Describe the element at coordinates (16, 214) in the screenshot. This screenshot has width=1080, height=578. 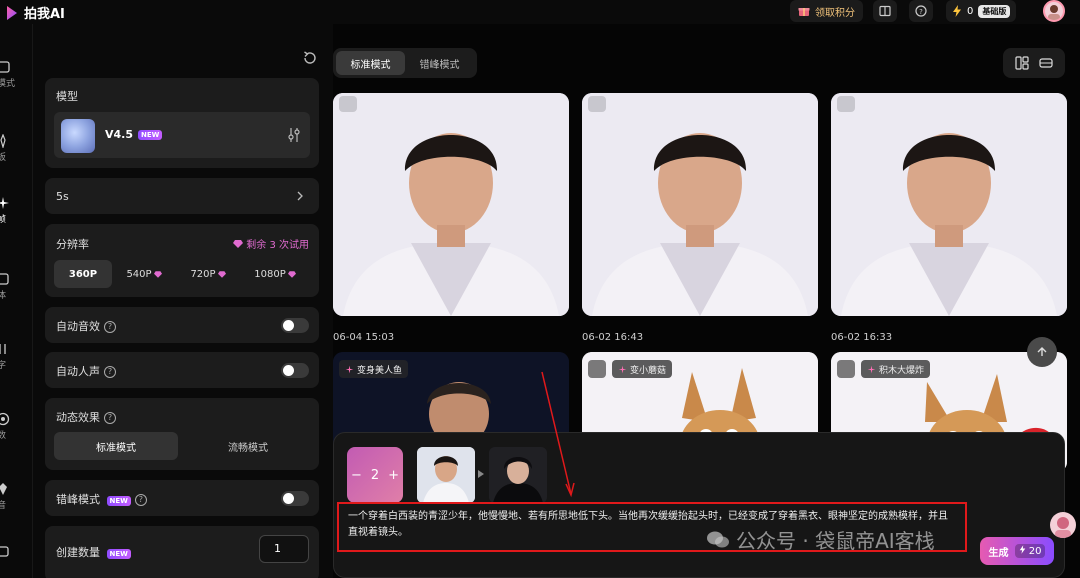
I see `nav-item-frame: 帧` at that location.